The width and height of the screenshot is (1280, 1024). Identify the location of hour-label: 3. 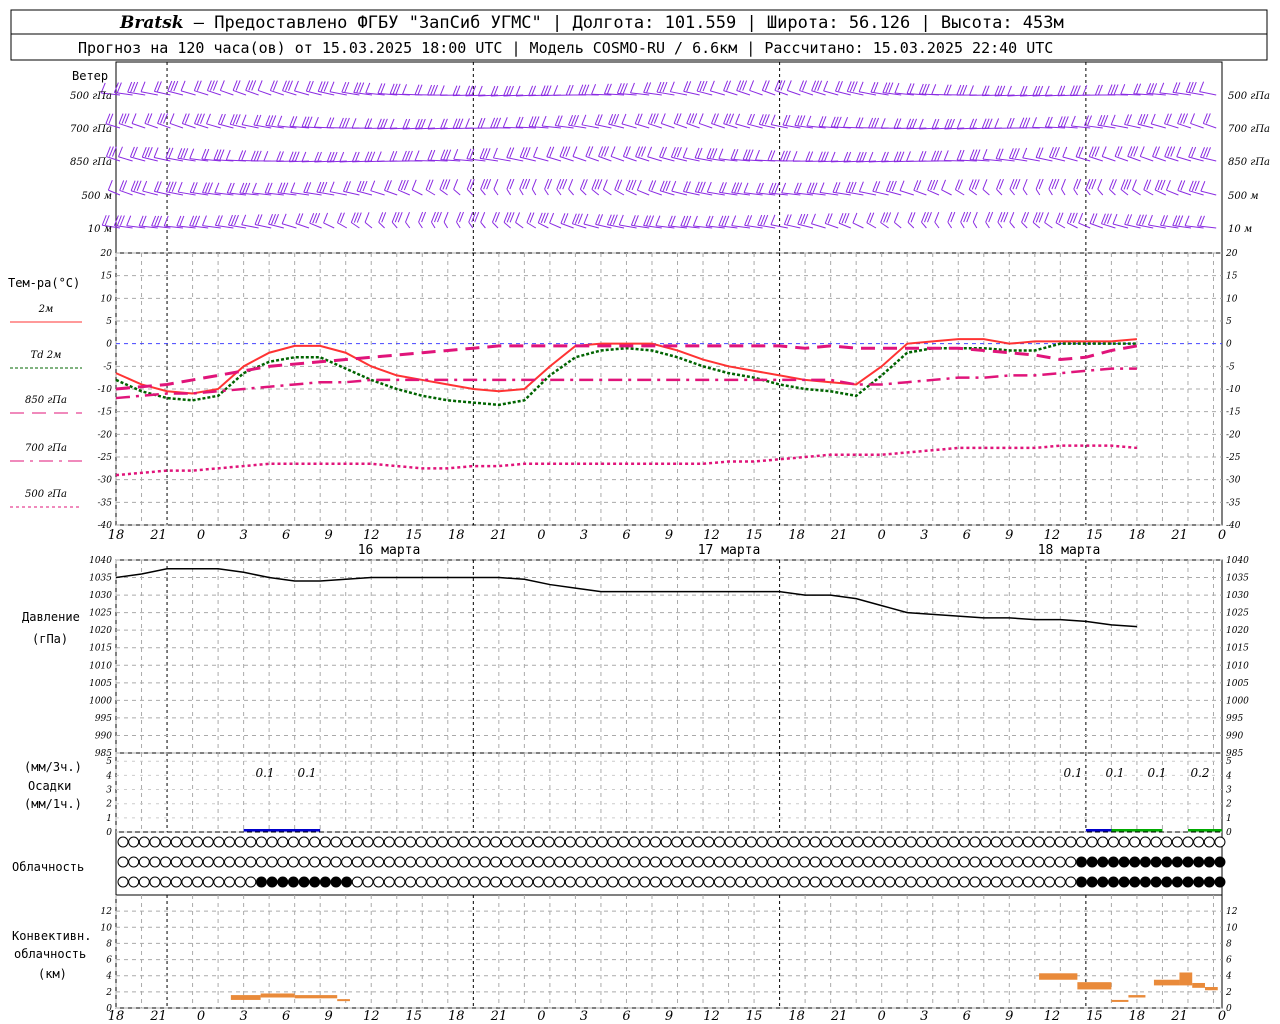
(243, 535).